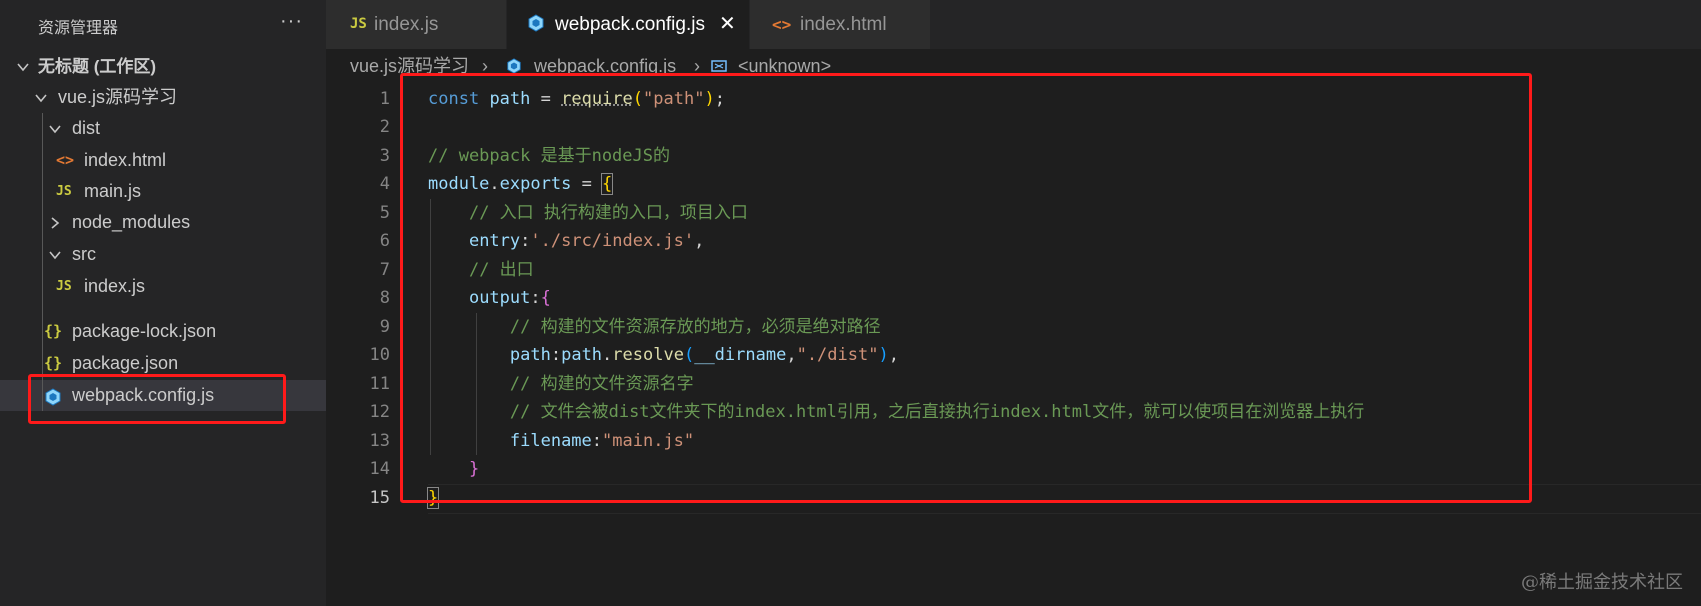 Image resolution: width=1701 pixels, height=606 pixels. Describe the element at coordinates (379, 498) in the screenshot. I see `line-number: 15` at that location.